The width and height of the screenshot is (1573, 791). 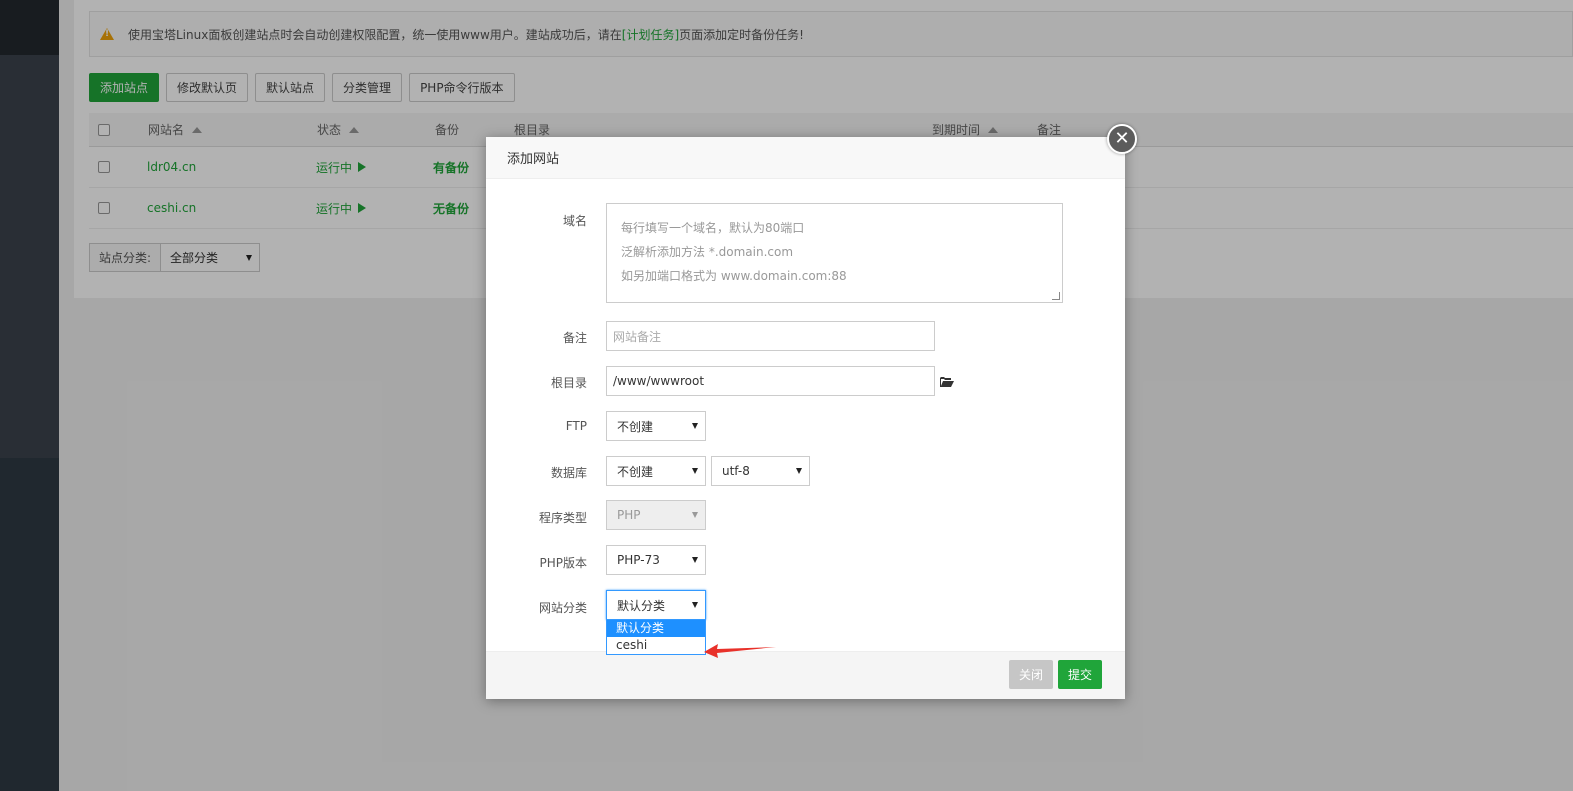 I want to click on ftp-select: 不创建, so click(x=656, y=426).